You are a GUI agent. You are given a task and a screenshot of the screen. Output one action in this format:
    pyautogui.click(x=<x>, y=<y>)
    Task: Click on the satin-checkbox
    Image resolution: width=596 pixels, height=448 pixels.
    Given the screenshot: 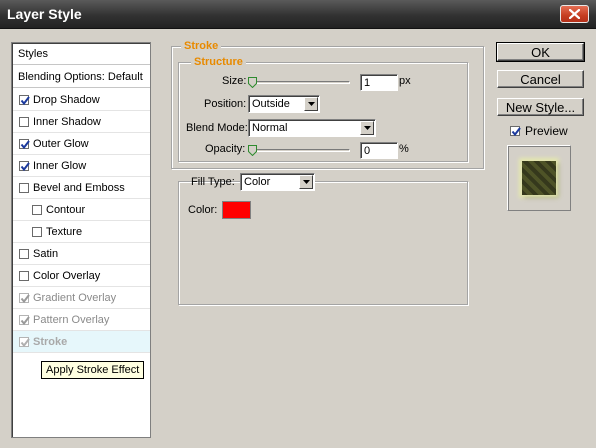 What is the action you would take?
    pyautogui.click(x=24, y=253)
    